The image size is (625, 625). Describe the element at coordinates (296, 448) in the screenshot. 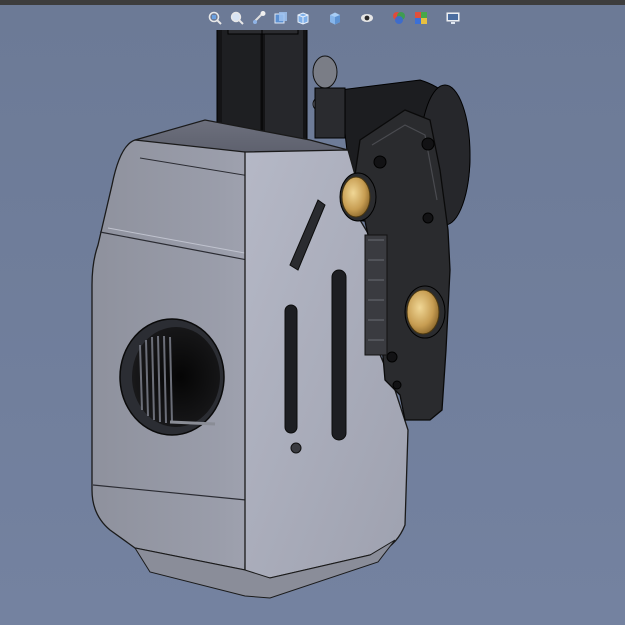

I see `side-screw` at that location.